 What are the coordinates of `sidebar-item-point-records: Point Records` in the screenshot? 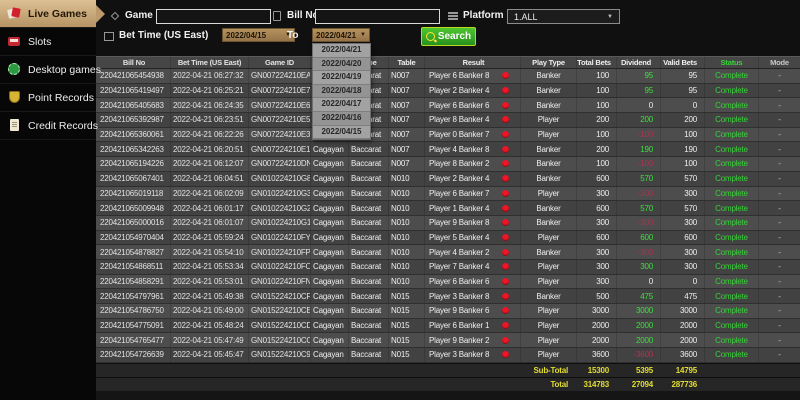 It's located at (48, 98).